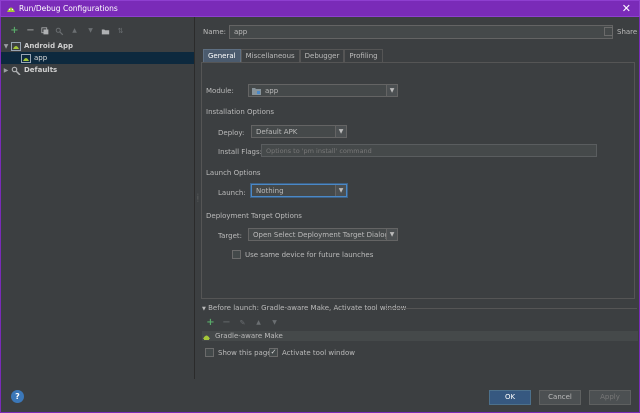  I want to click on launch-select: Nothing ▼, so click(299, 190).